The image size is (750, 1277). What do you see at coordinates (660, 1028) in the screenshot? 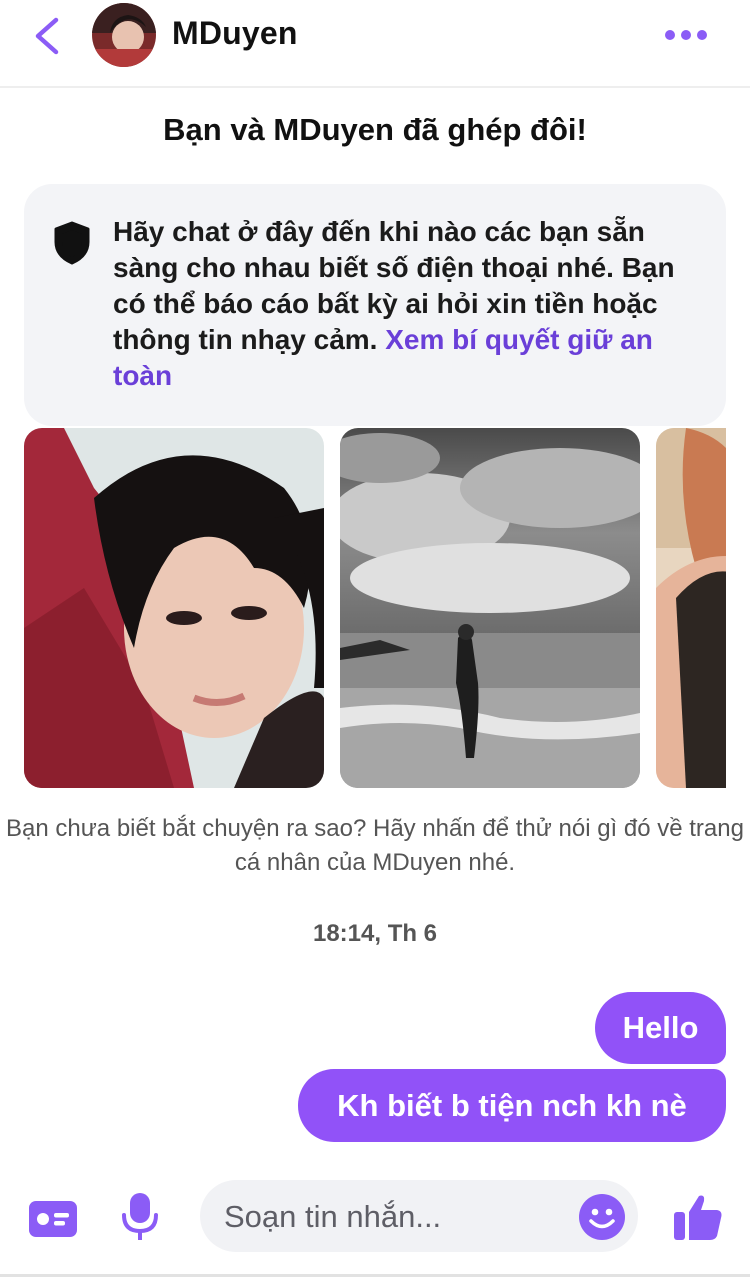
I see `sent-message-bubble: Hello` at bounding box center [660, 1028].